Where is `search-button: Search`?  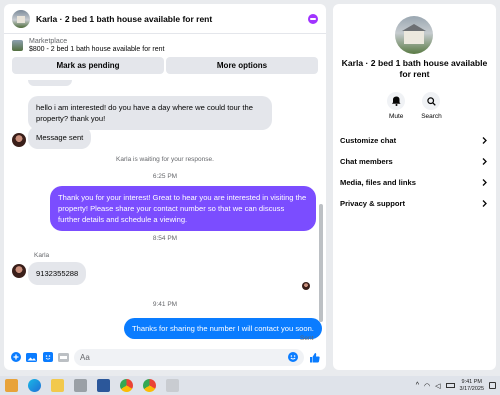
search-button: Search is located at coordinates (431, 106).